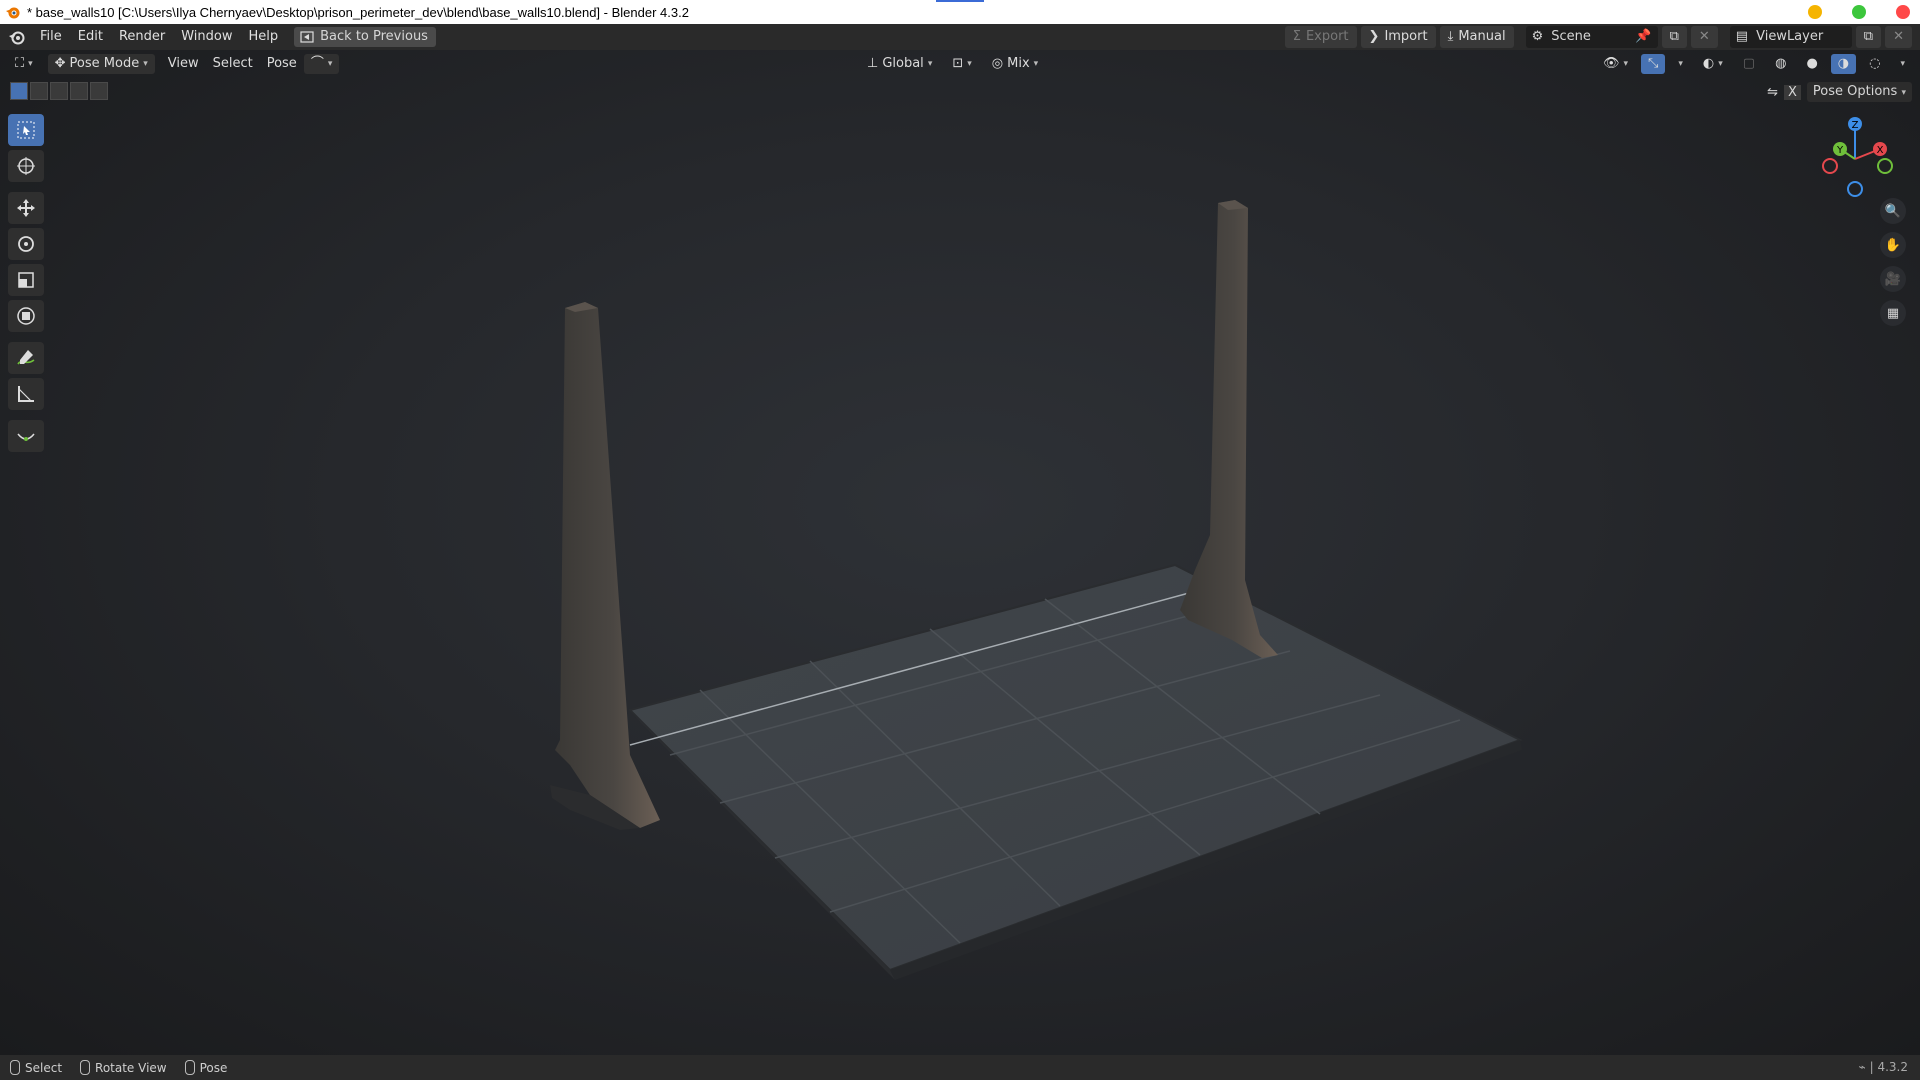  Describe the element at coordinates (1843, 64) in the screenshot. I see `shading-material: ◑` at that location.